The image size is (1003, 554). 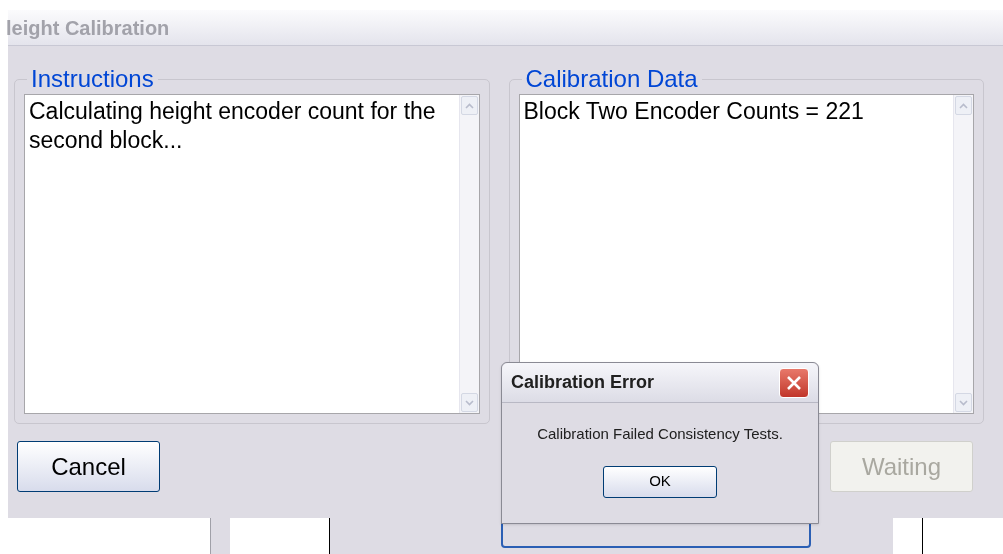 I want to click on text-area-content: Block Two Encoder Counts = 221, so click(x=693, y=111).